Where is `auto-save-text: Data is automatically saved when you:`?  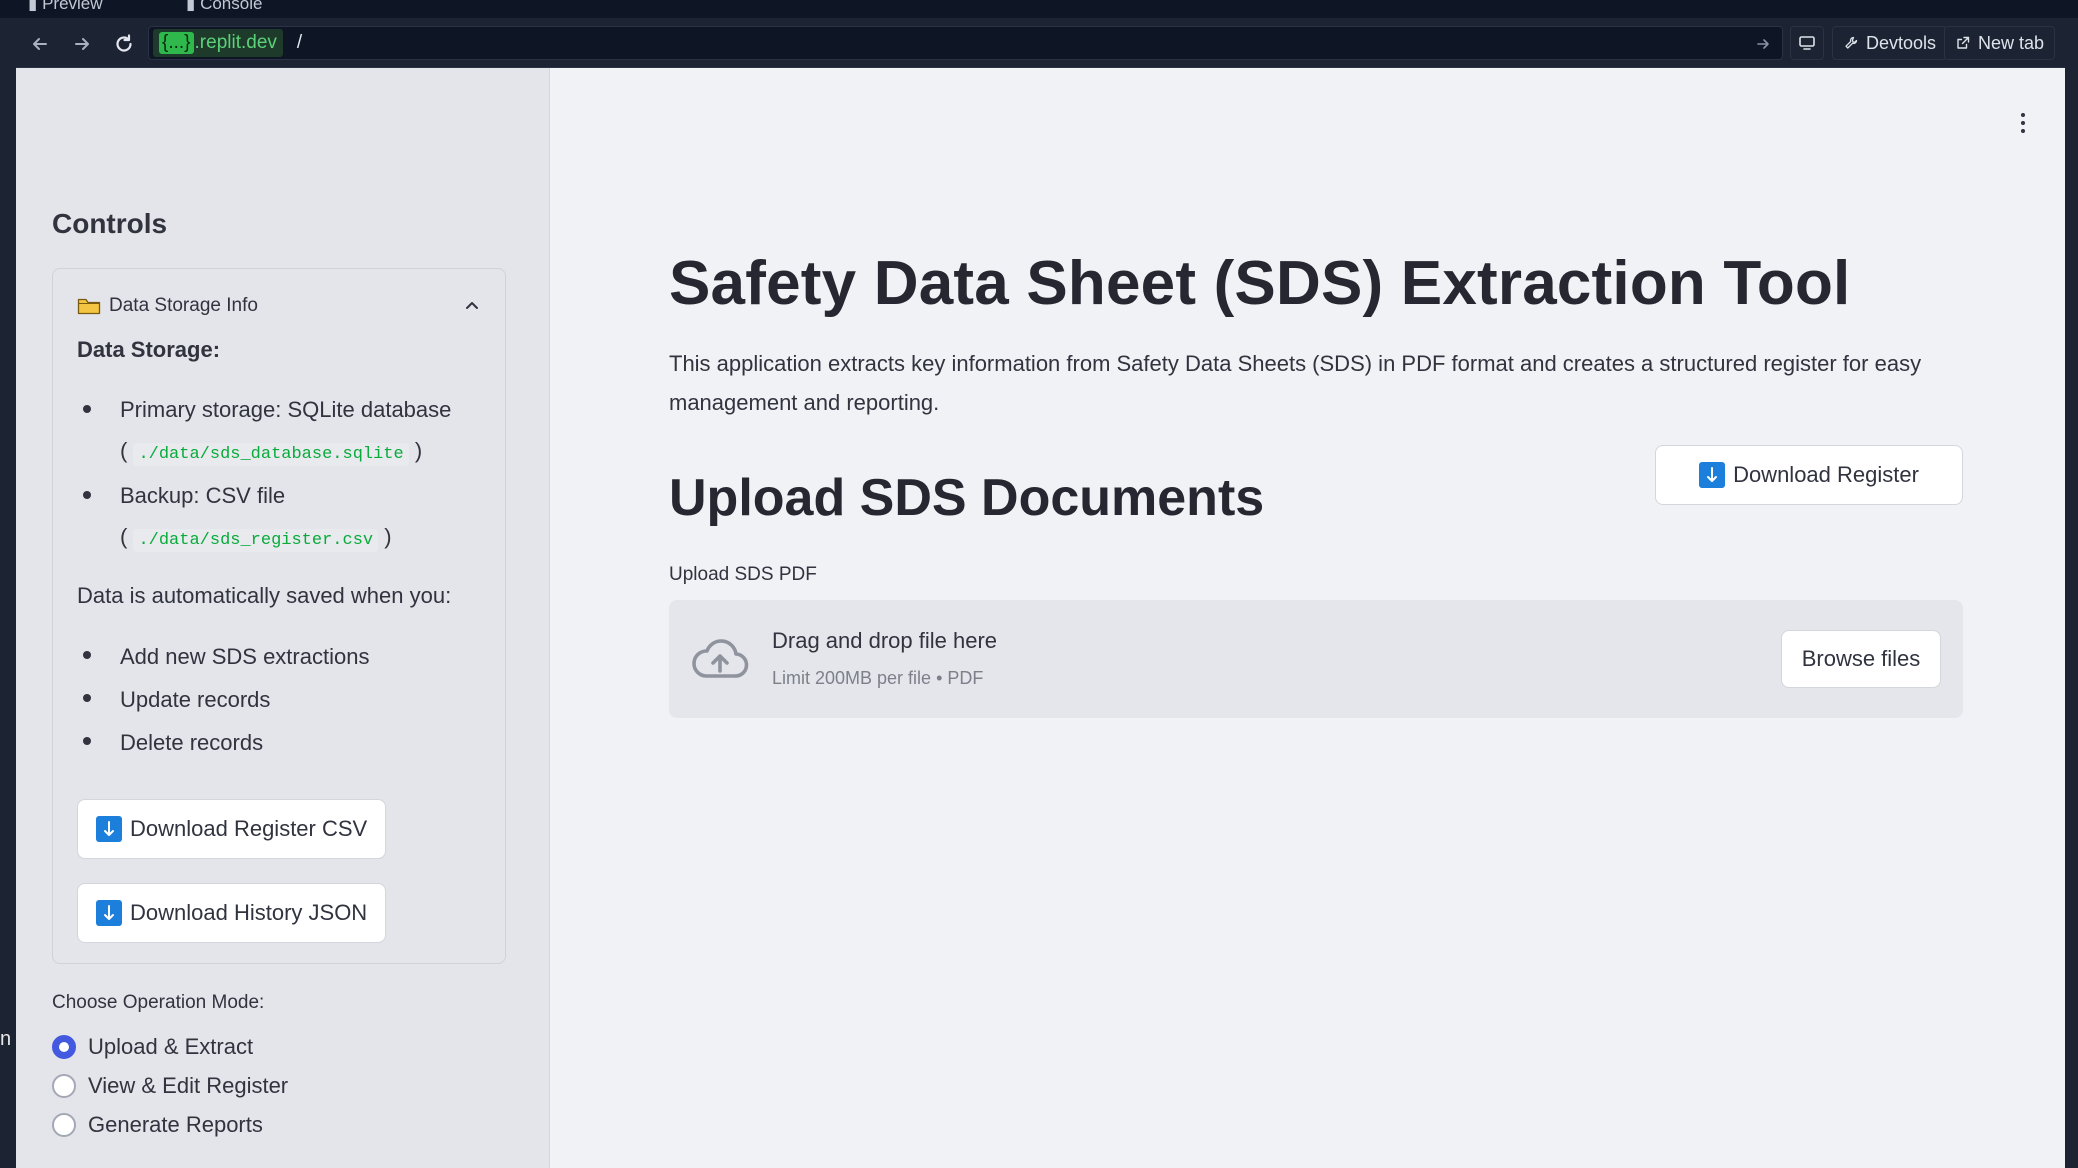
auto-save-text: Data is automatically saved when you: is located at coordinates (264, 595).